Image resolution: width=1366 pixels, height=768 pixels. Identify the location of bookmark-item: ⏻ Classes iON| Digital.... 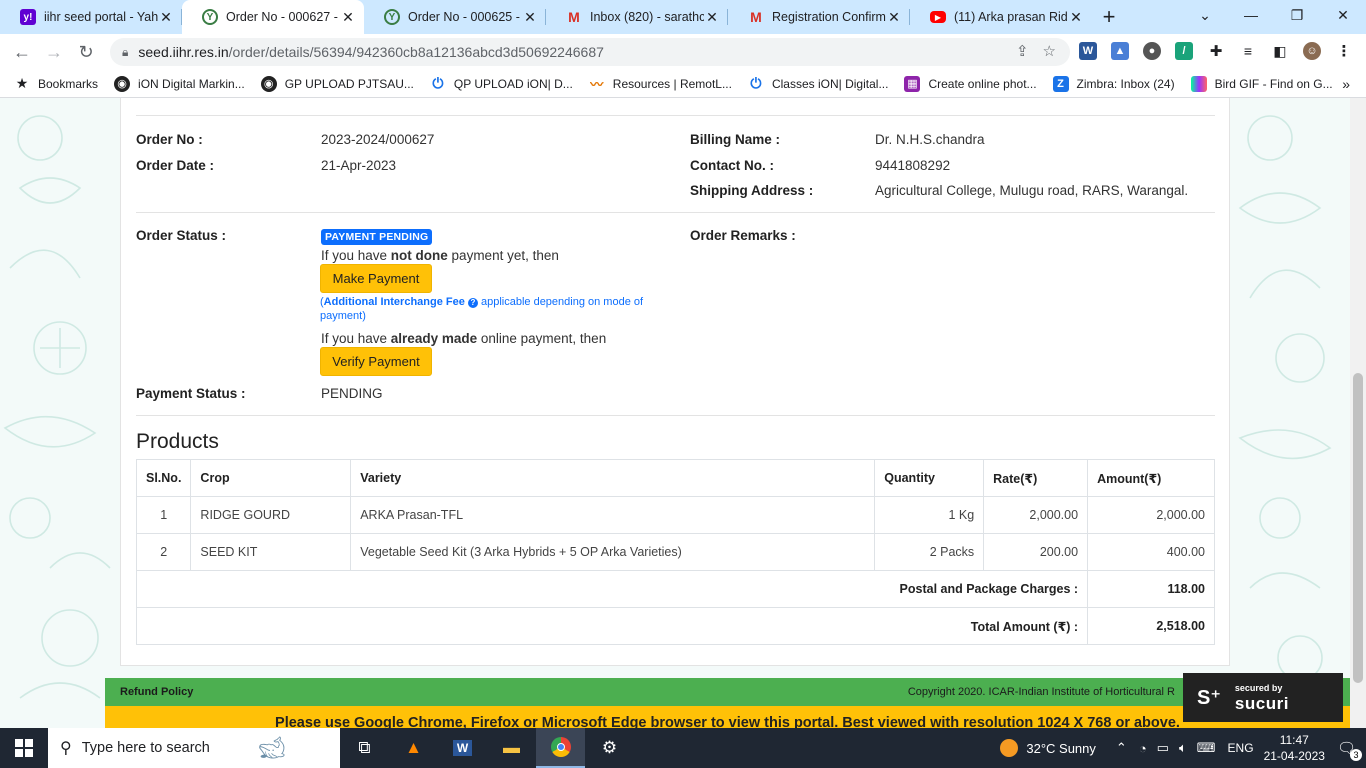
(818, 83).